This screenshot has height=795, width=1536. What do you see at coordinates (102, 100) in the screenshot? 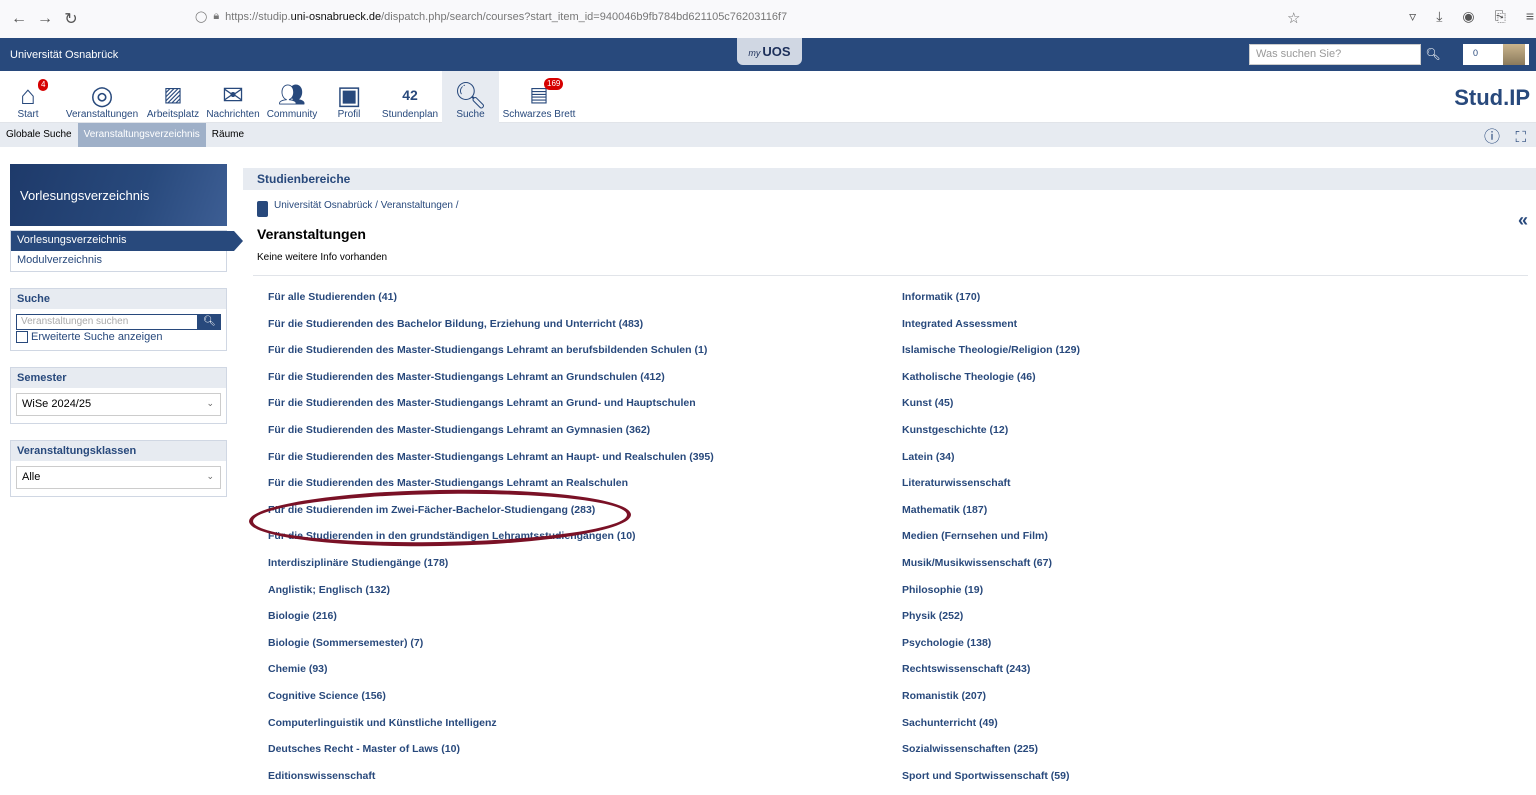
I see `nav-veranstaltungen: ◎ Veranstaltungen` at bounding box center [102, 100].